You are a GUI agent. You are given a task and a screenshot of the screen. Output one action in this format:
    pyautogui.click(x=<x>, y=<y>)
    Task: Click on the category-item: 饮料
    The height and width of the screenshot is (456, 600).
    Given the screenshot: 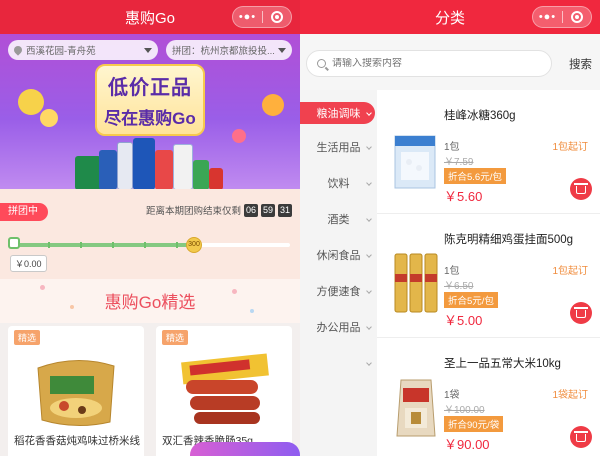 What is the action you would take?
    pyautogui.click(x=338, y=183)
    